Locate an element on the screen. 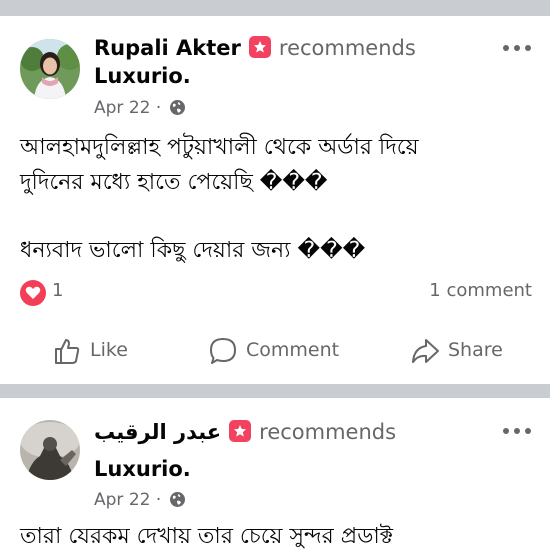  post-text-line: দুদিনের মধ্যে হাতে পেয়েছি ��� is located at coordinates (174, 182).